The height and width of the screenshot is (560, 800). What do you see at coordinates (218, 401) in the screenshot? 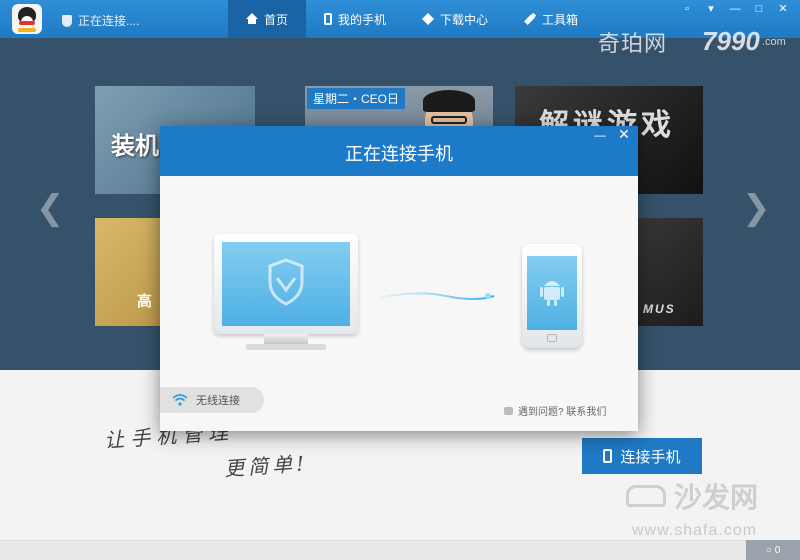
I see `wireless-connect-label: 无线连接` at bounding box center [218, 401].